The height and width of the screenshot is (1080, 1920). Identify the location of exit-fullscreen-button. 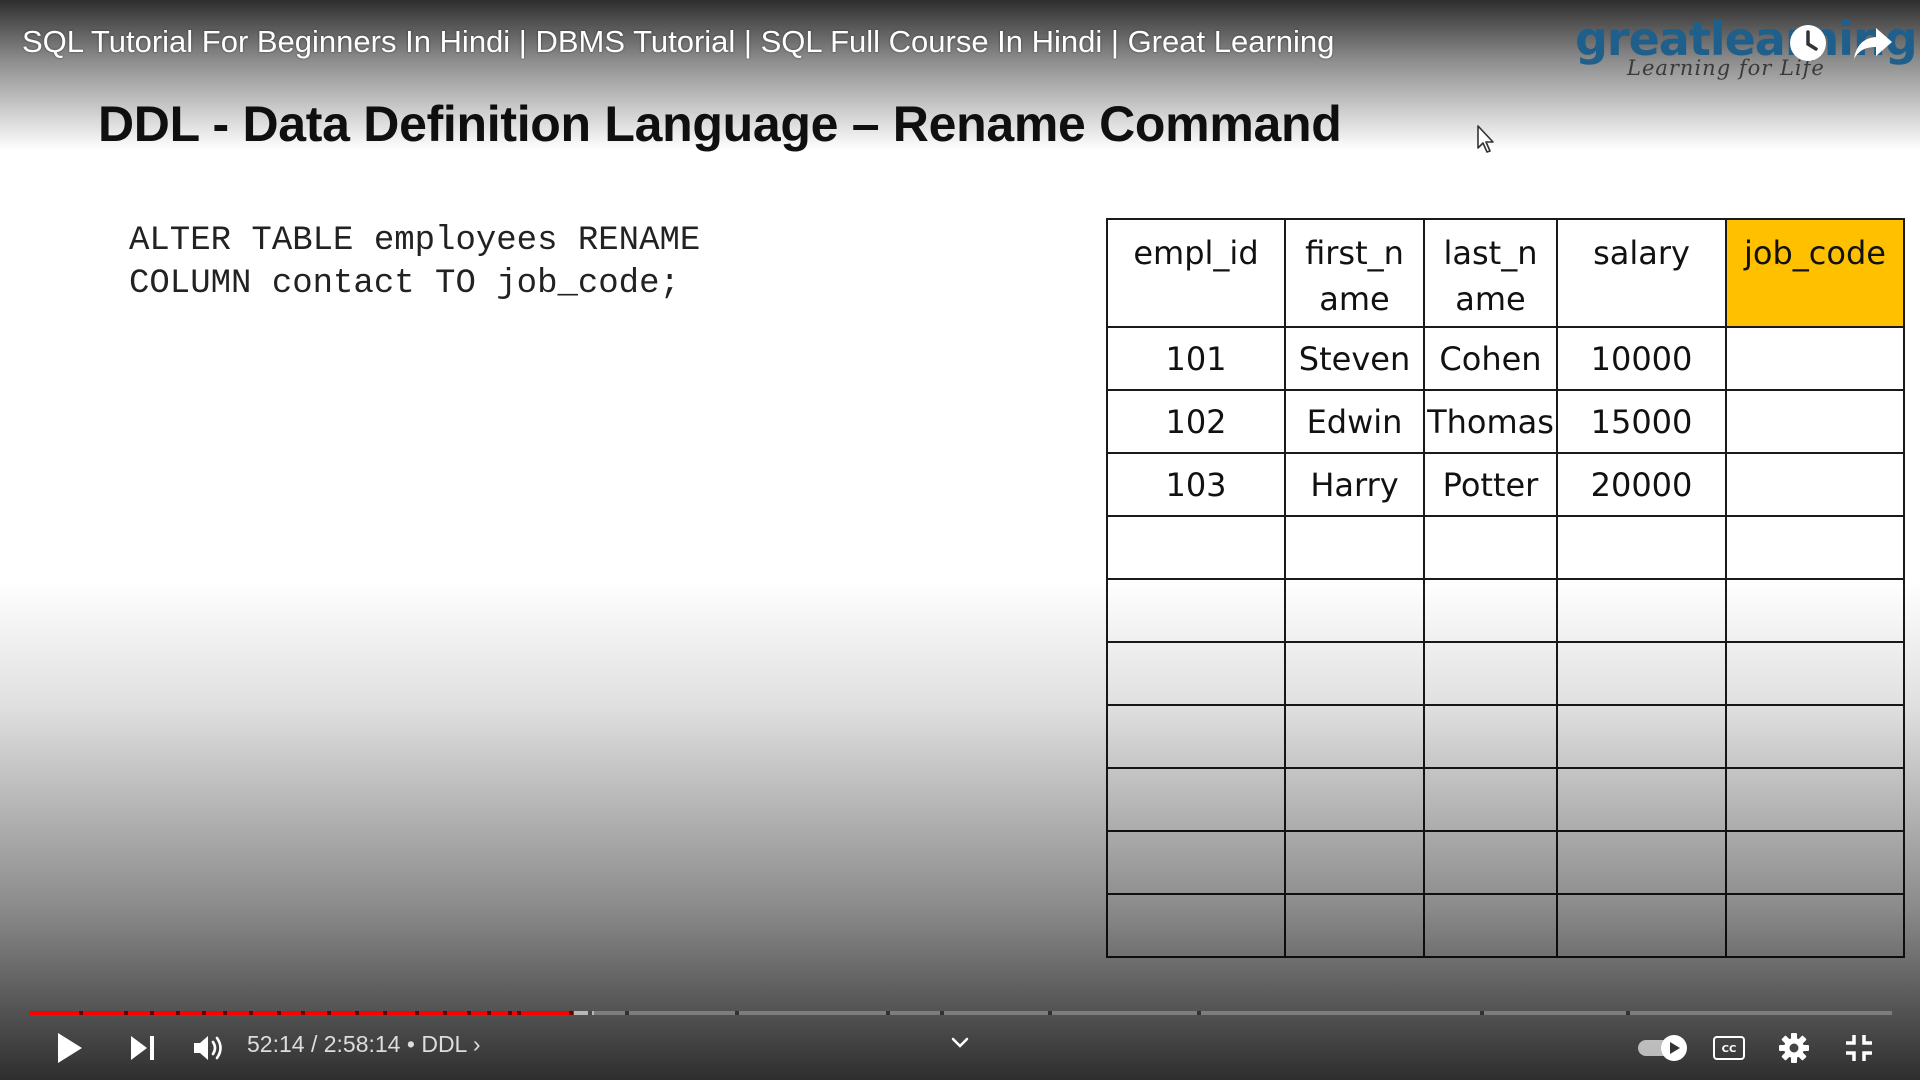
(1859, 1048).